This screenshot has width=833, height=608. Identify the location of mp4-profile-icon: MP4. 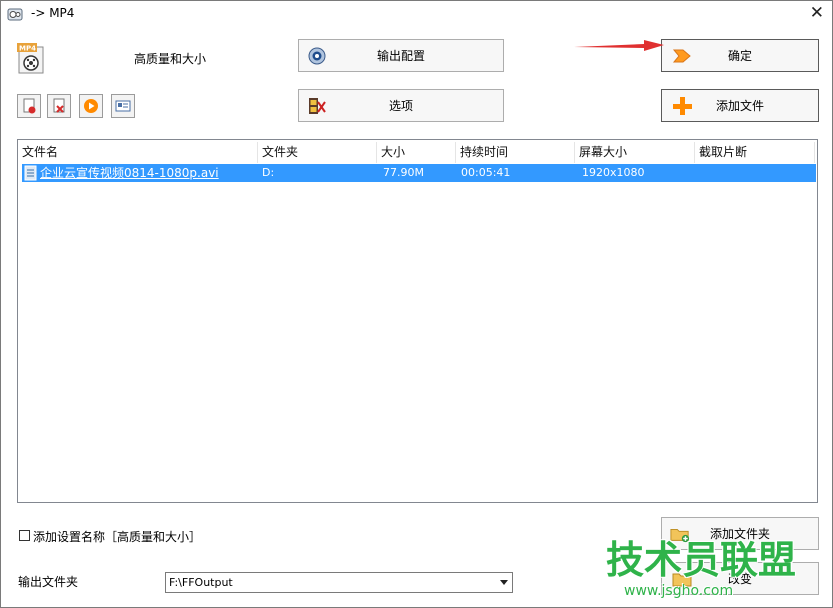
(30, 58).